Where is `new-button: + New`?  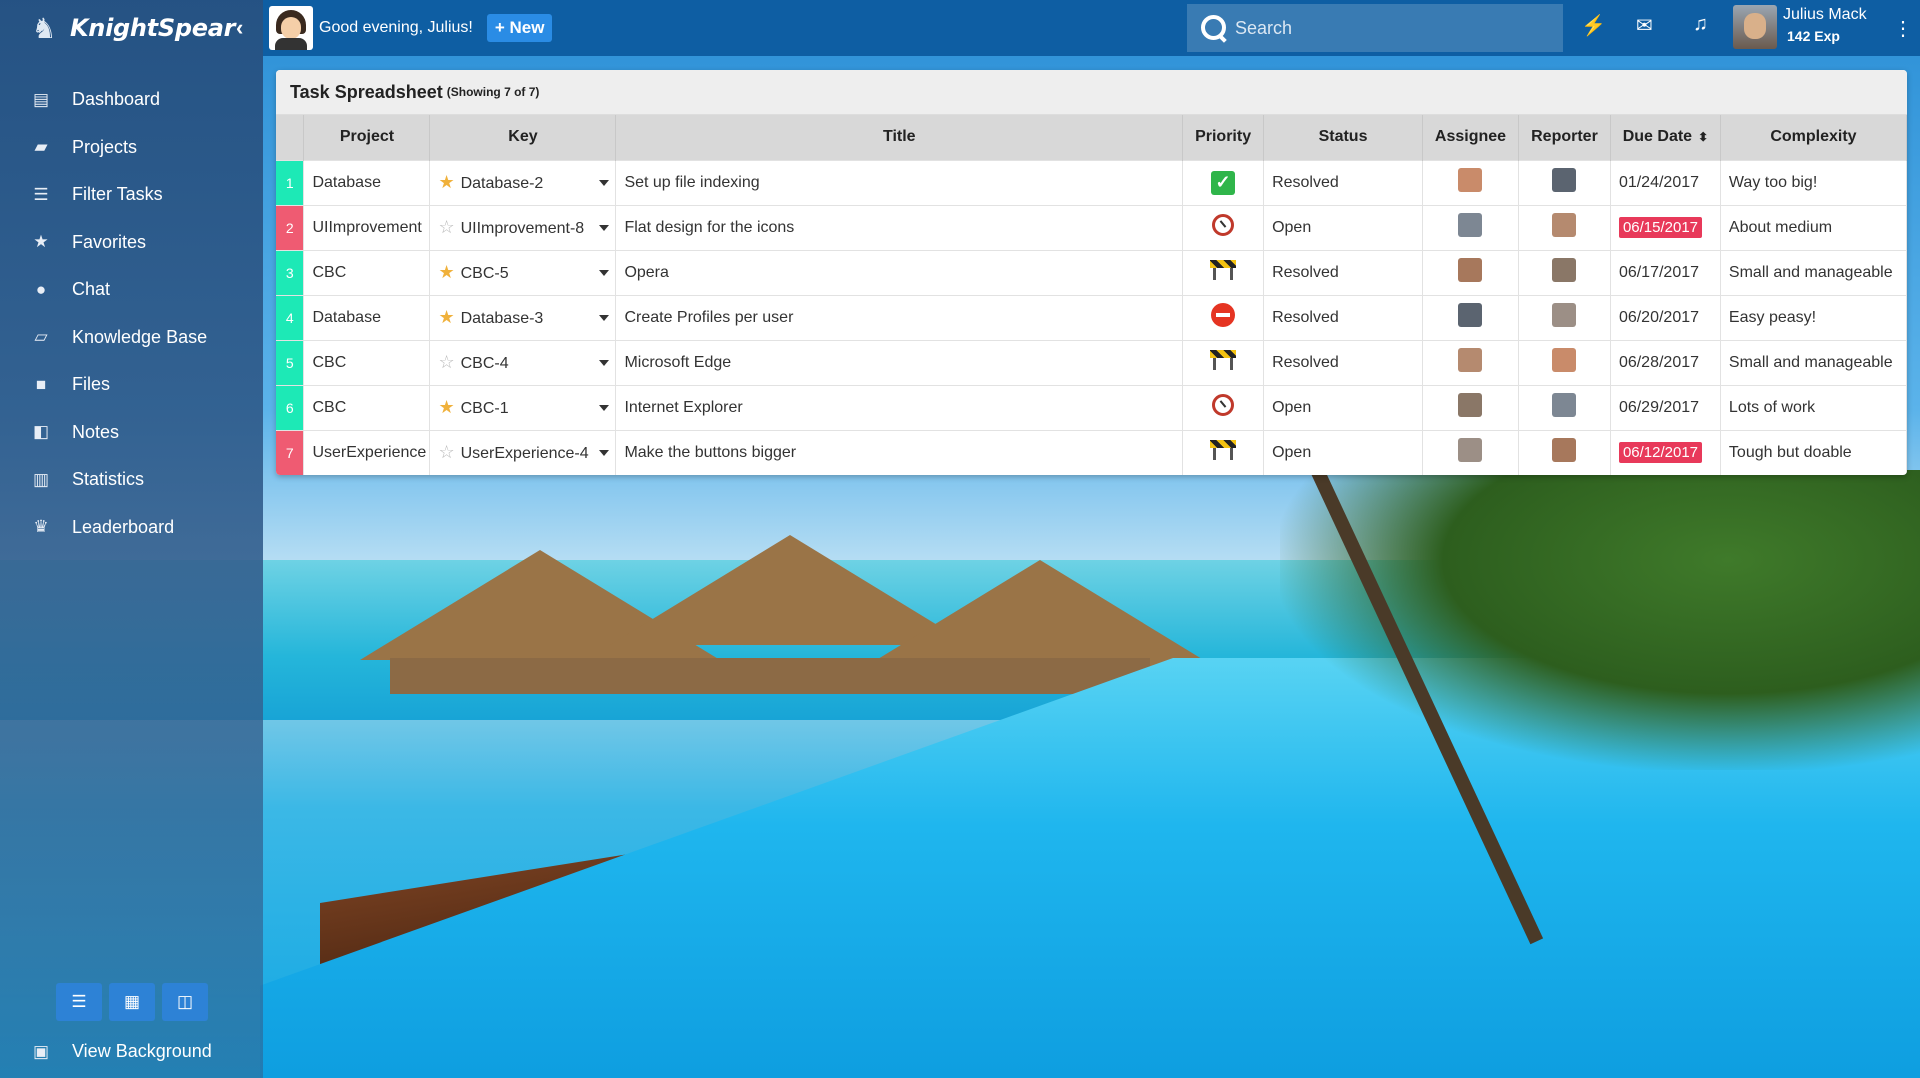 new-button: + New is located at coordinates (519, 28).